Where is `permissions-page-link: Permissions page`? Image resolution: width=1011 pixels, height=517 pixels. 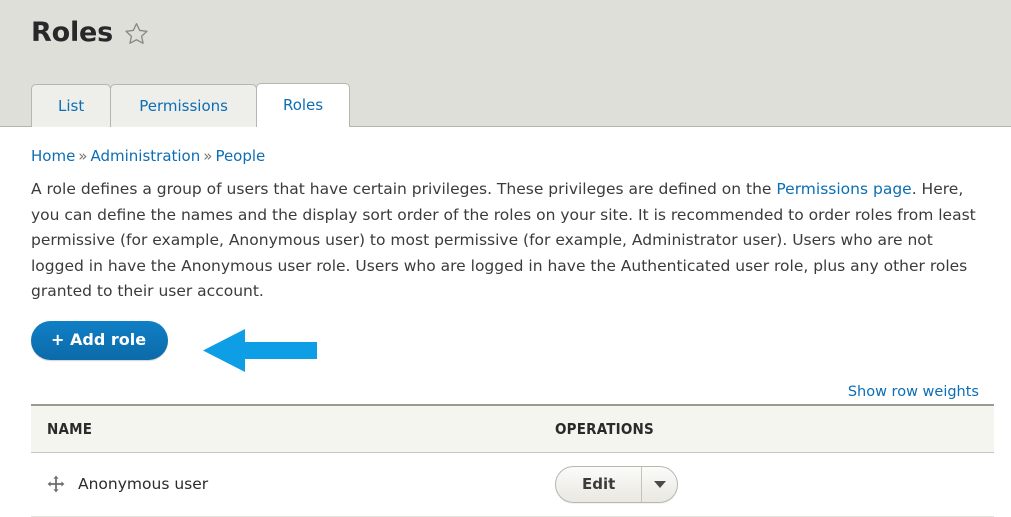 permissions-page-link: Permissions page is located at coordinates (843, 189).